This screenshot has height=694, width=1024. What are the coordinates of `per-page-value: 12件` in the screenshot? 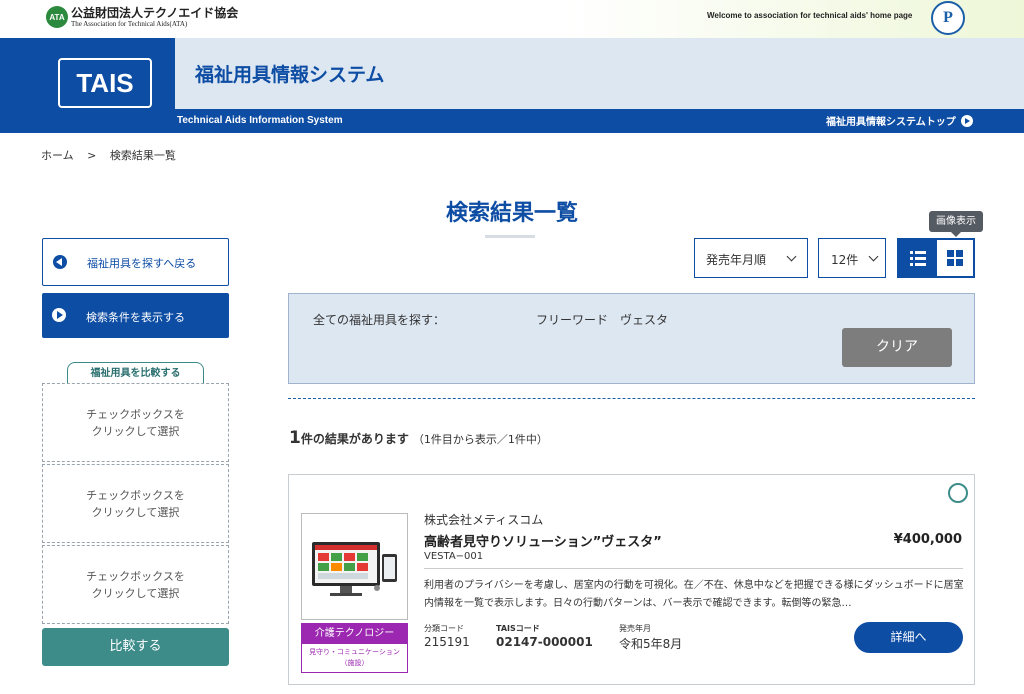 It's located at (845, 260).